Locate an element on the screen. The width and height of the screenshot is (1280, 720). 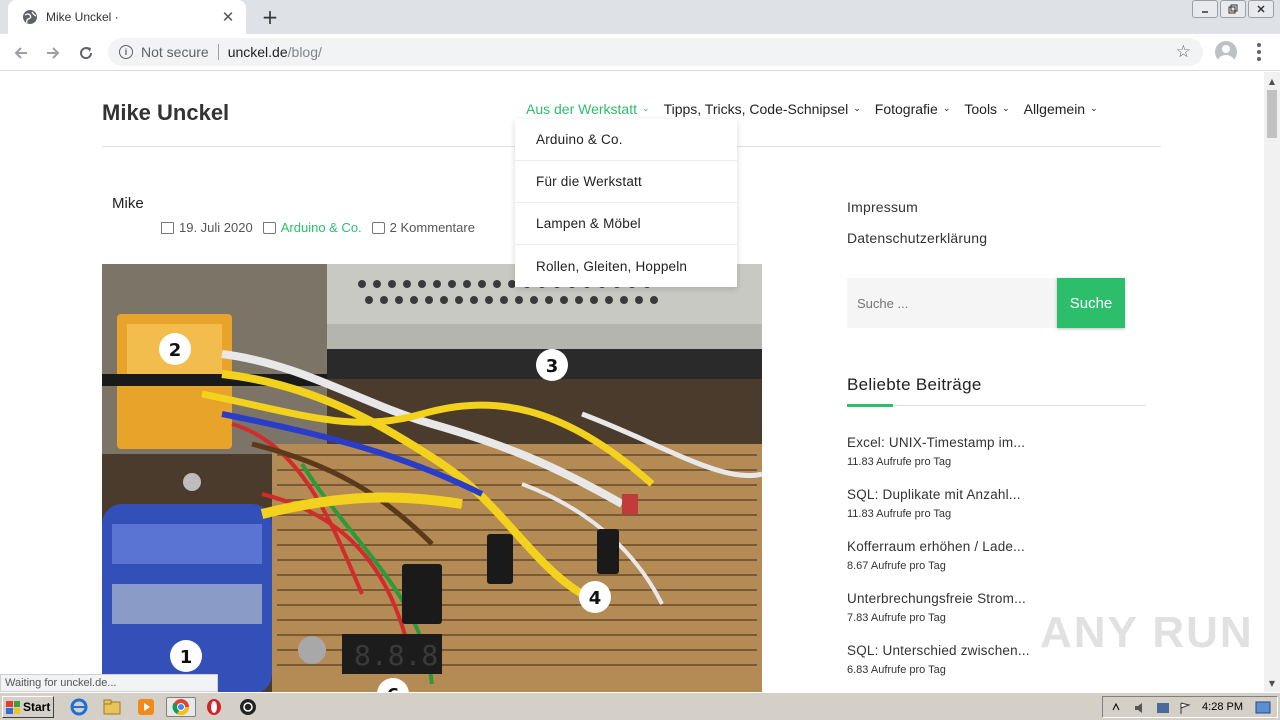
nav-item-label: Tools is located at coordinates (981, 109).